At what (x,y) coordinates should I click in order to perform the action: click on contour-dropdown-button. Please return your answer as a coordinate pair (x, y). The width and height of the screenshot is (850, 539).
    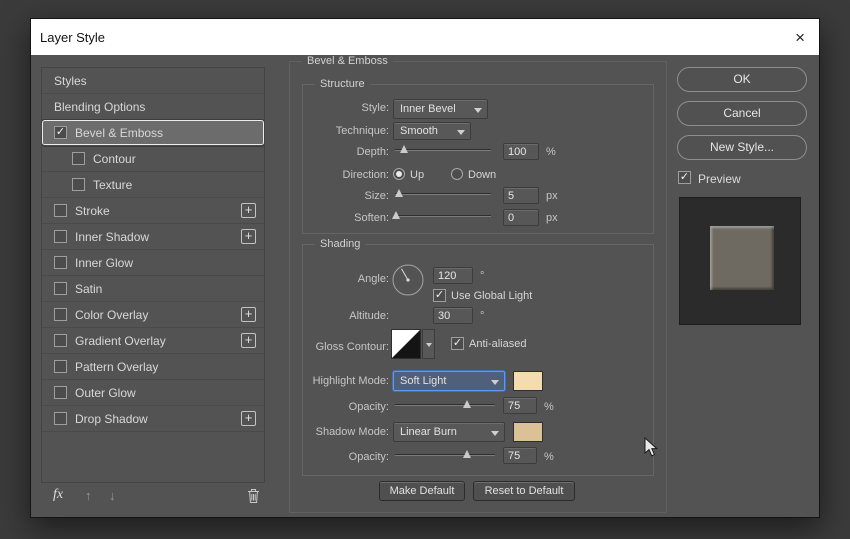
    Looking at the image, I should click on (428, 344).